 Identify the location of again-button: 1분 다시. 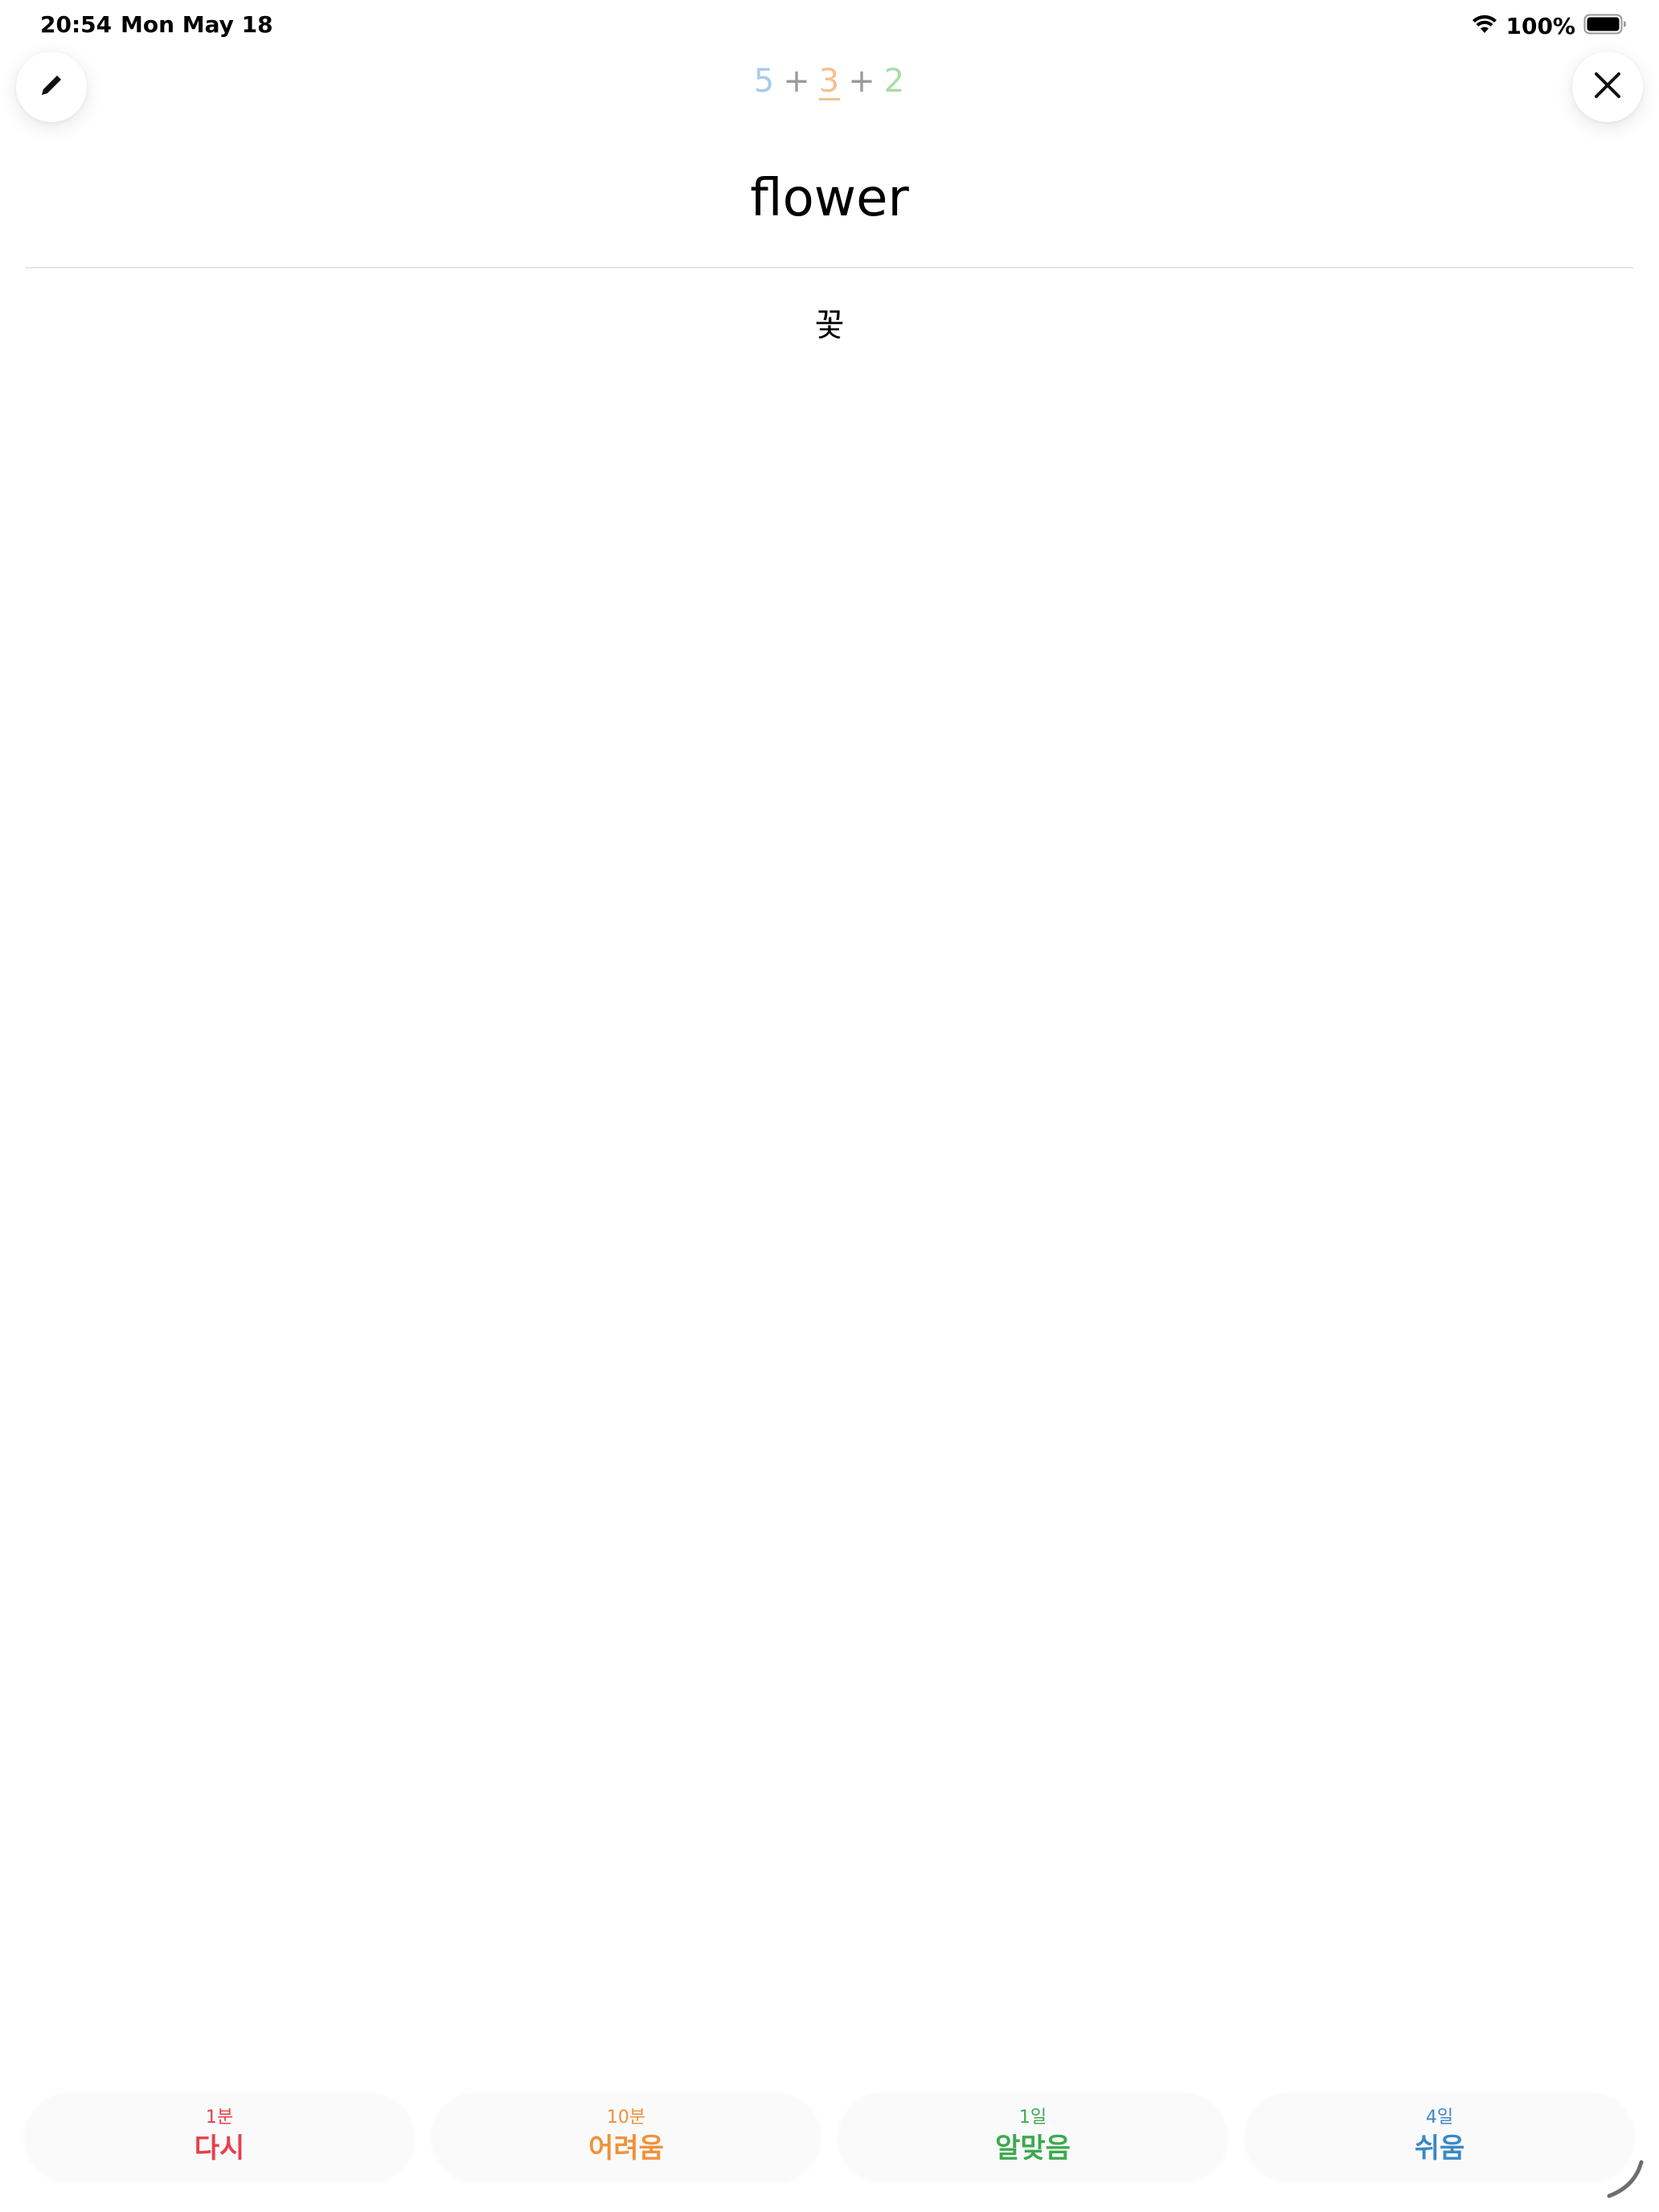
(219, 2136).